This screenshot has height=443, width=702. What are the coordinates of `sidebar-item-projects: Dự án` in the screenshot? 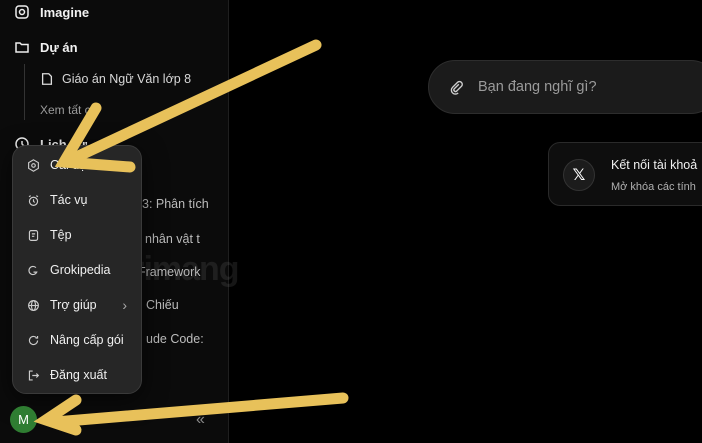 It's located at (46, 47).